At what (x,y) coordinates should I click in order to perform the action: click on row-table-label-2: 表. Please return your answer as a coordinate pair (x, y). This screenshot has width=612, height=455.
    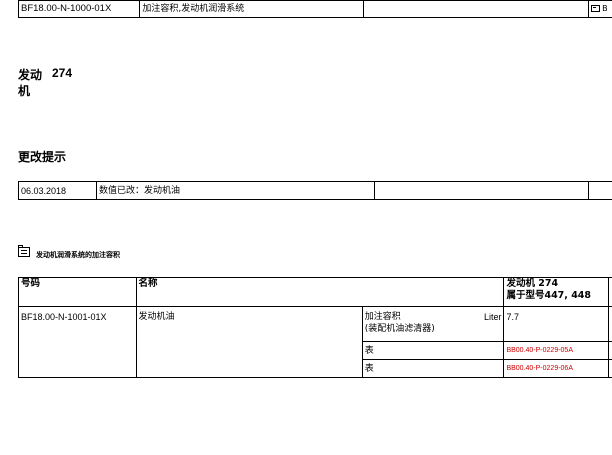
    Looking at the image, I should click on (433, 368).